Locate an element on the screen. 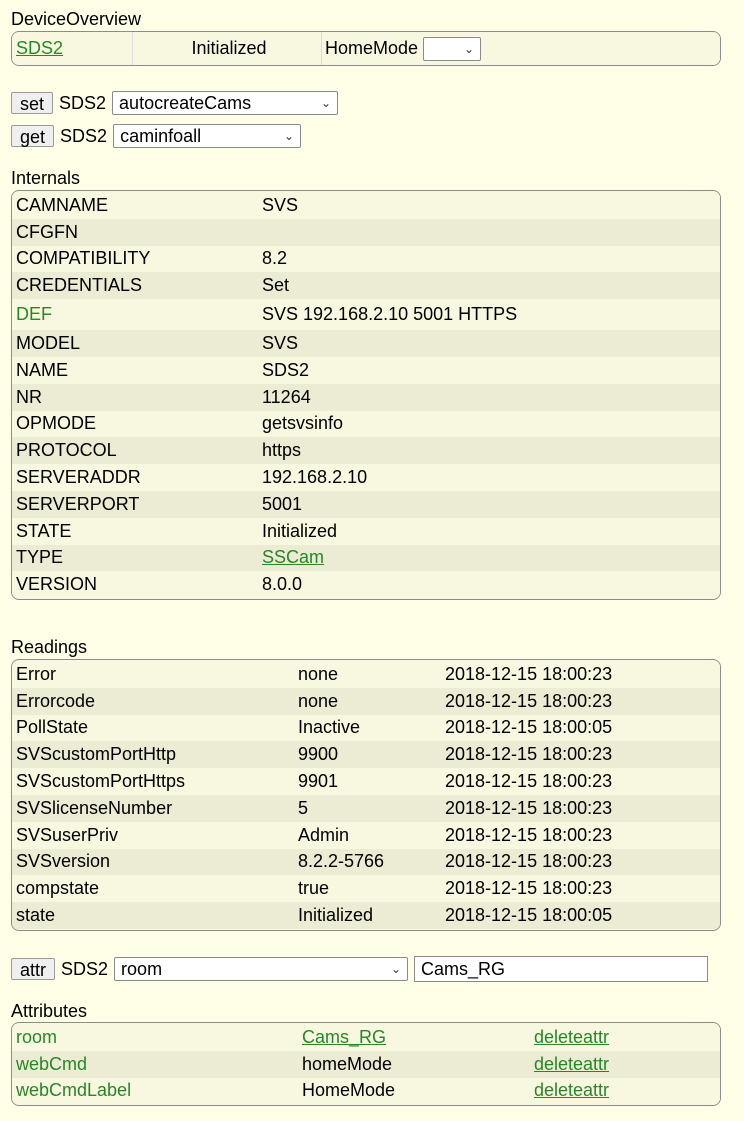  internal-value-cell: SSCam is located at coordinates (291, 557).